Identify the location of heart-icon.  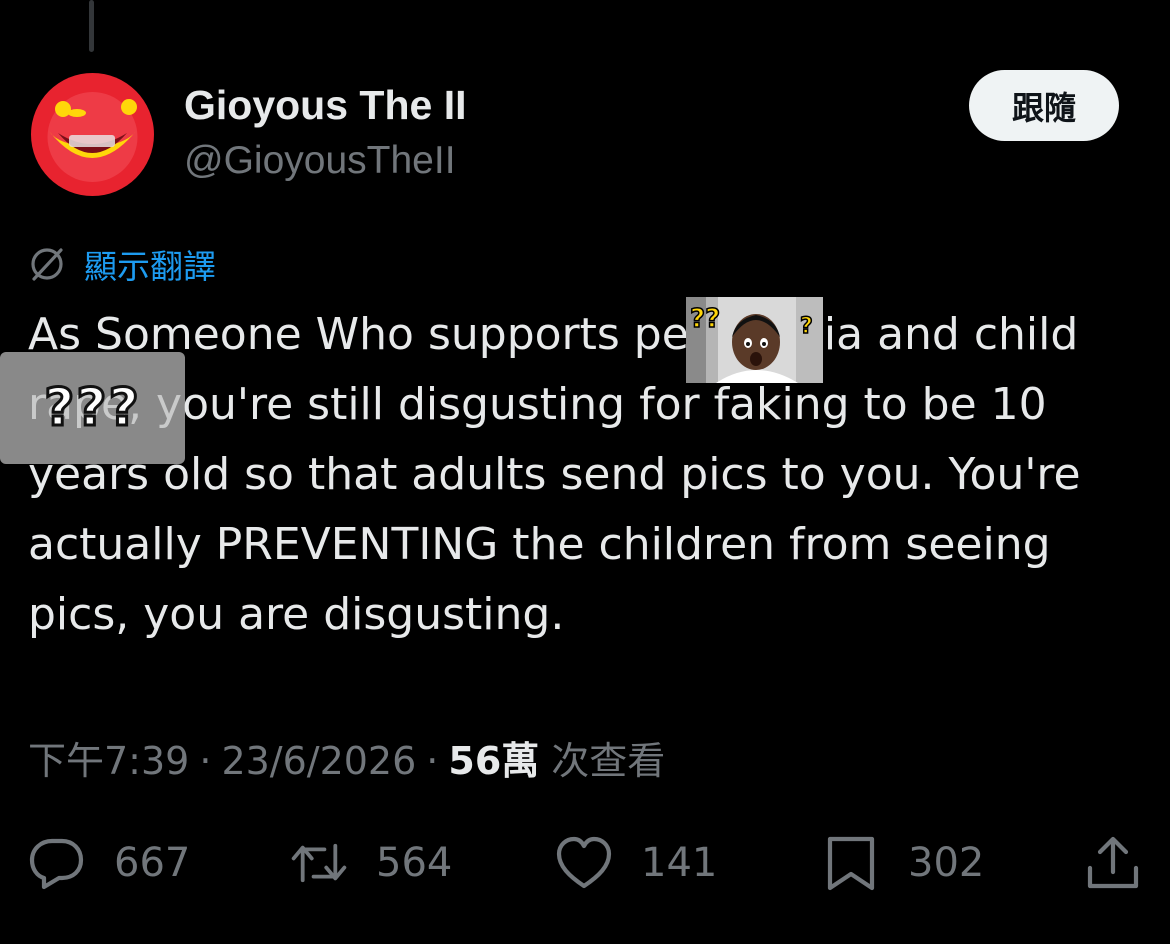
(584, 862).